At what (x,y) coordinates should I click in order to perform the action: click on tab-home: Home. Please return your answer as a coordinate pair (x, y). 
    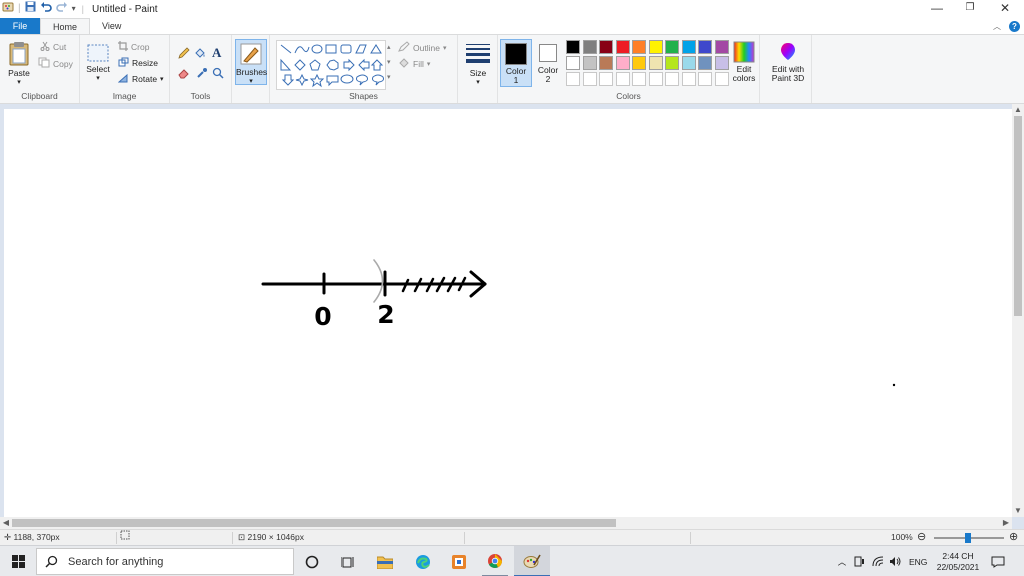
    Looking at the image, I should click on (65, 26).